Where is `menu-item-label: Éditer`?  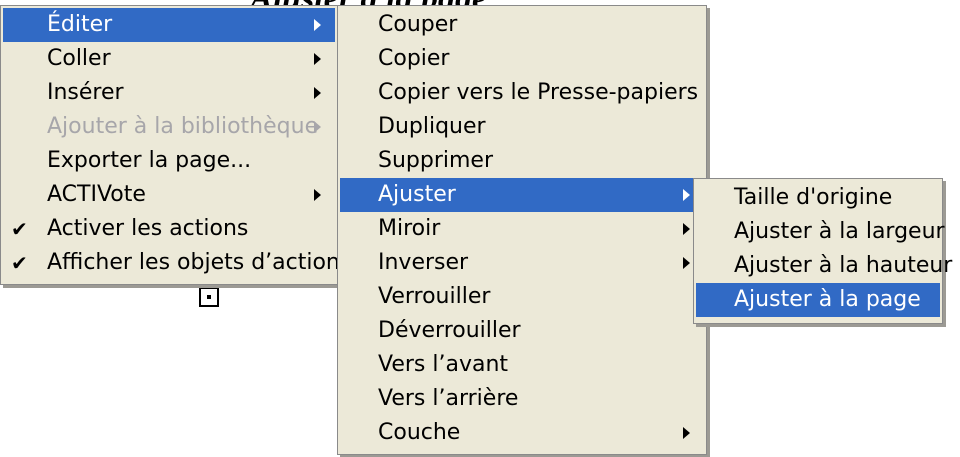 menu-item-label: Éditer is located at coordinates (80, 24).